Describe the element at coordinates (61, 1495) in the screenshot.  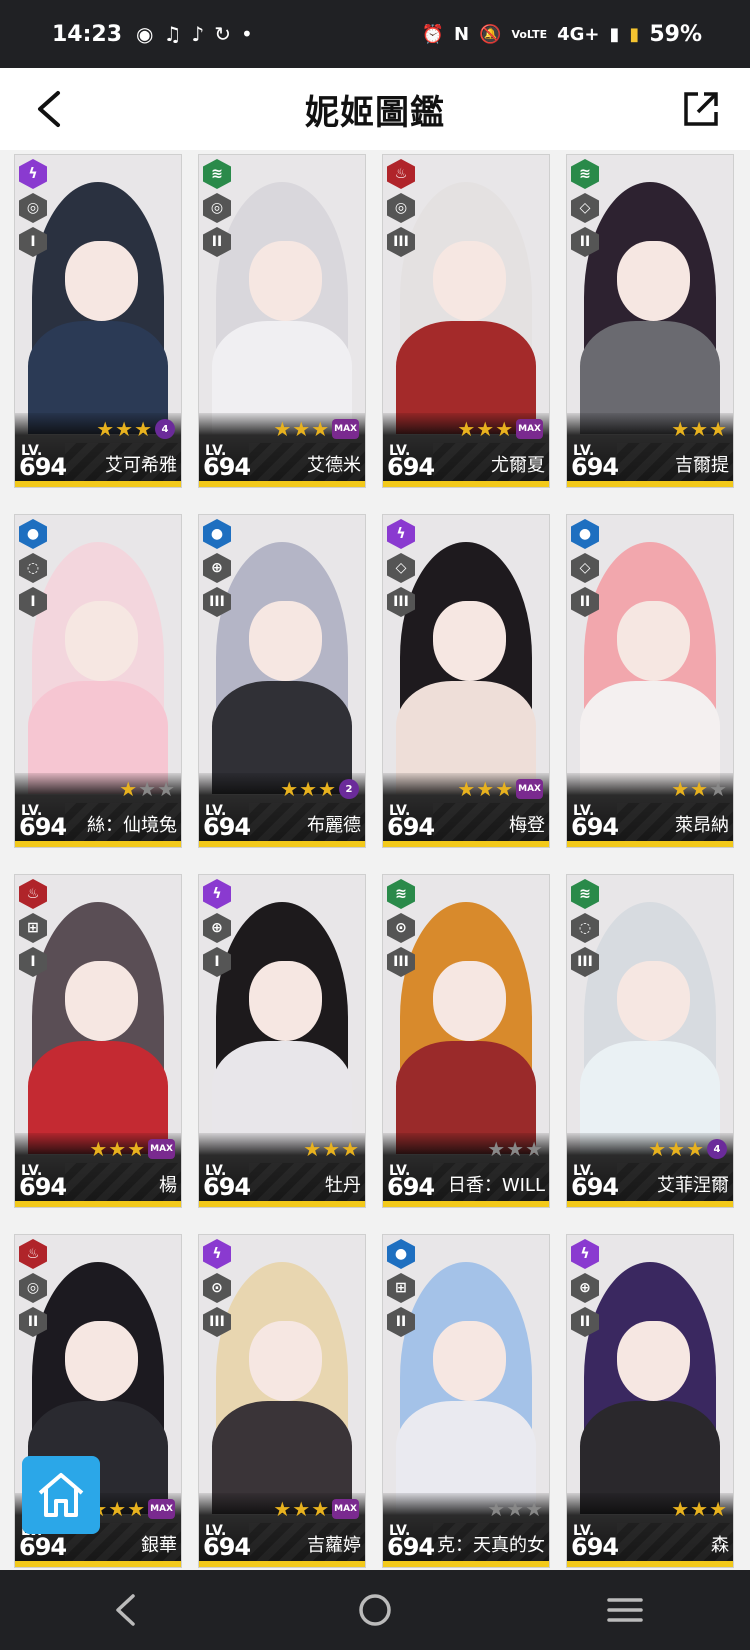
I see `home-button` at that location.